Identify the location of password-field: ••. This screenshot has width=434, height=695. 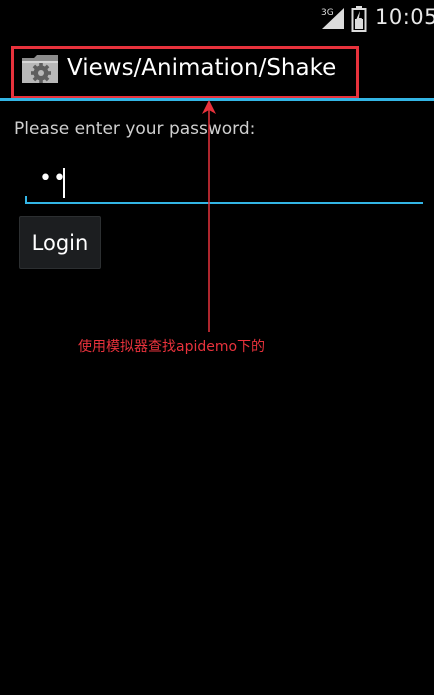
(224, 183).